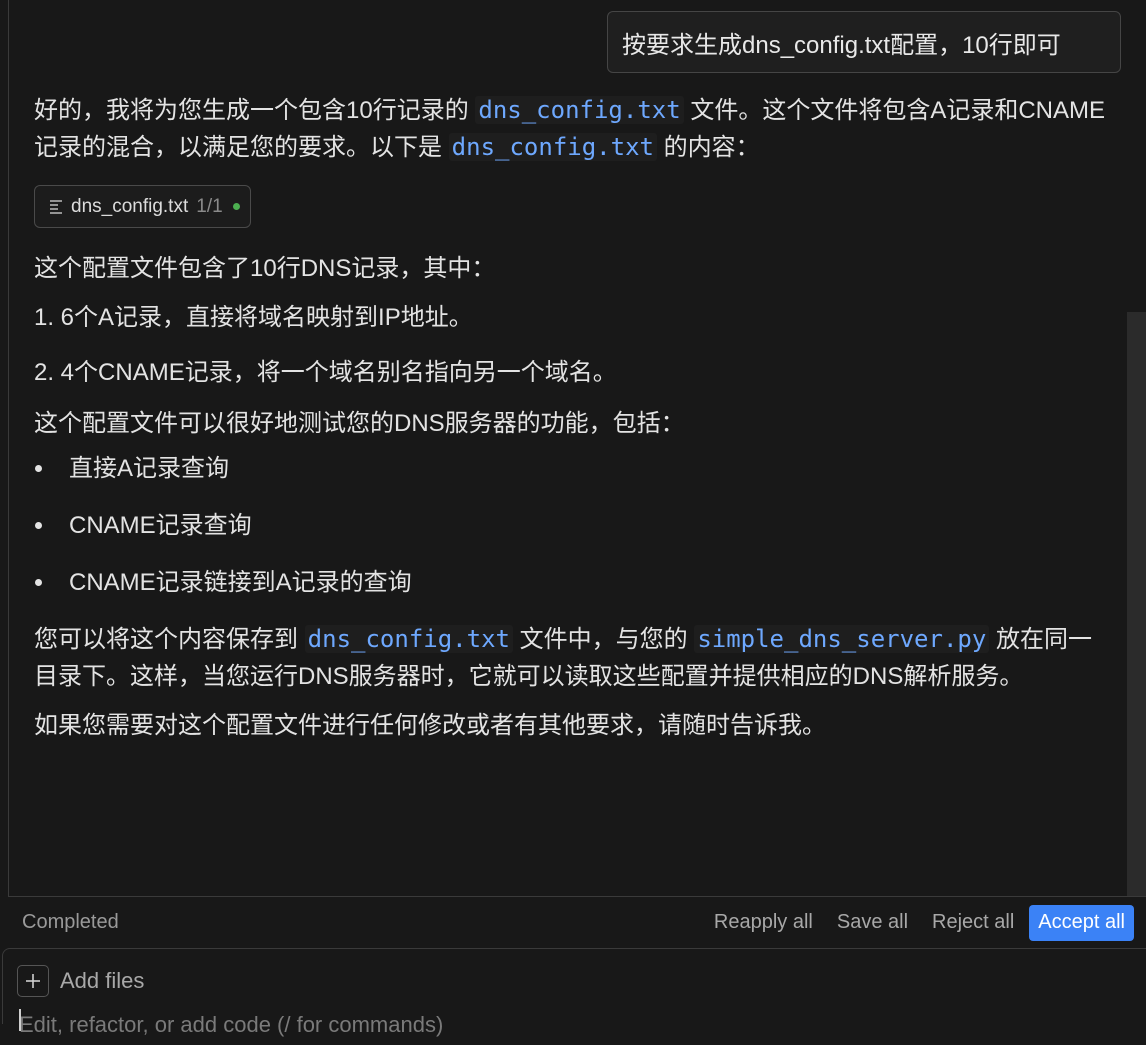  Describe the element at coordinates (209, 206) in the screenshot. I see `file-chip-count: 1/1` at that location.